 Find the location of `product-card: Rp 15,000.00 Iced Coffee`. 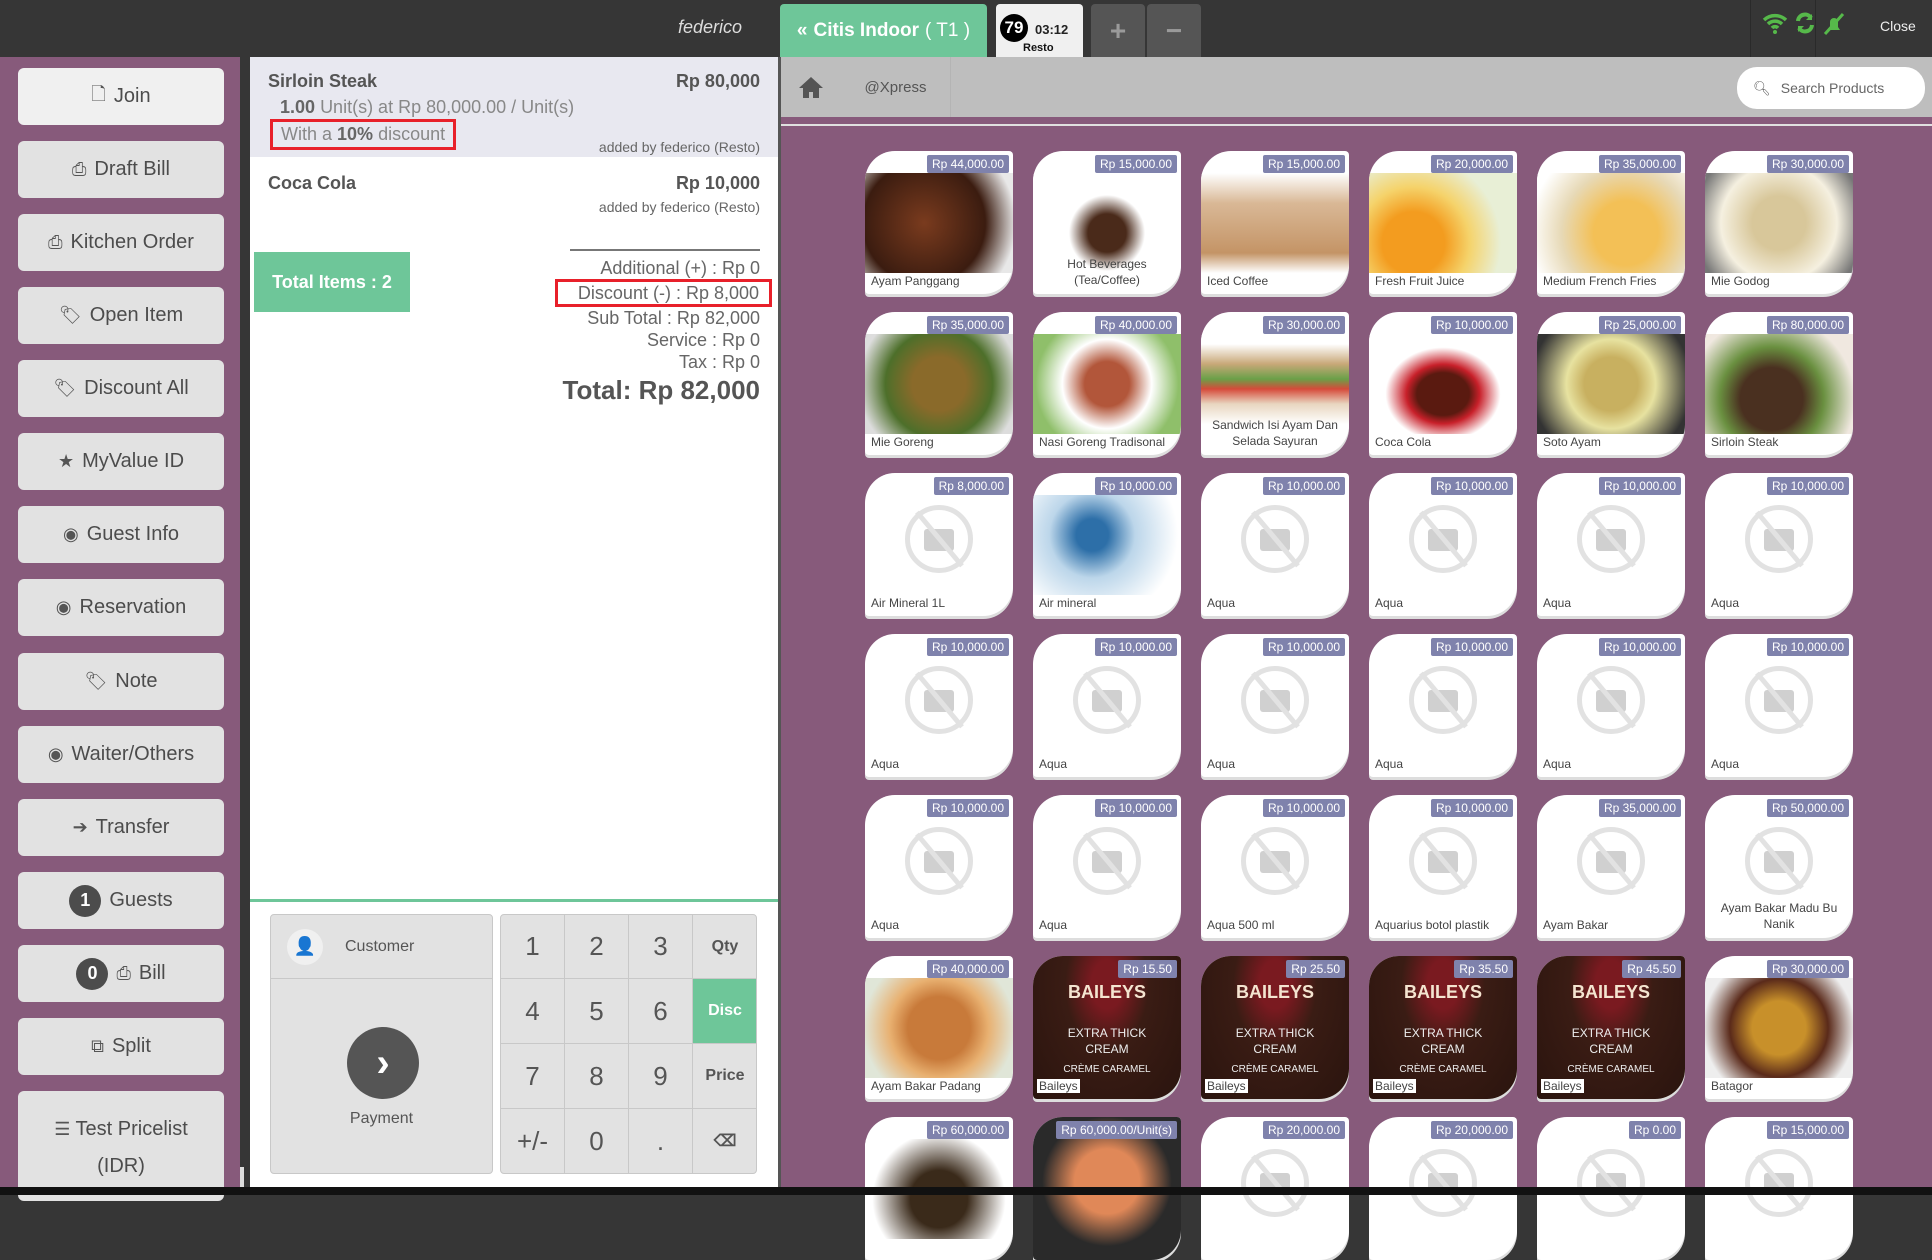

product-card: Rp 15,000.00 Iced Coffee is located at coordinates (1275, 222).